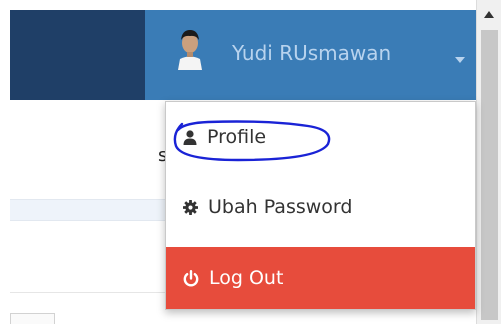 This screenshot has height=324, width=501. I want to click on vertical-scrollbar, so click(488, 162).